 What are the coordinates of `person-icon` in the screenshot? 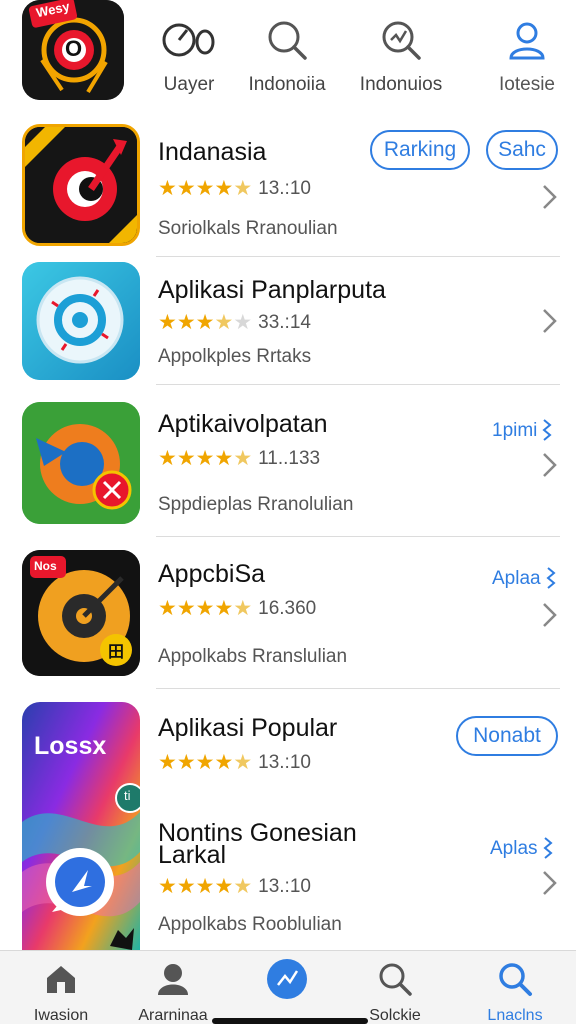 It's located at (173, 979).